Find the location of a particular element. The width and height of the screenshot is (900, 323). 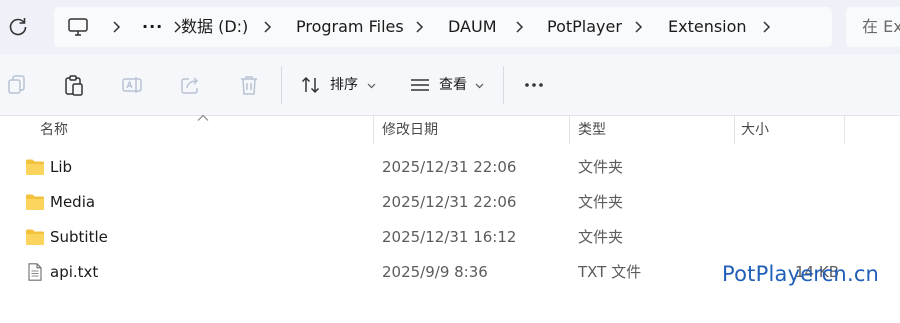

file-name: Media is located at coordinates (72, 202).